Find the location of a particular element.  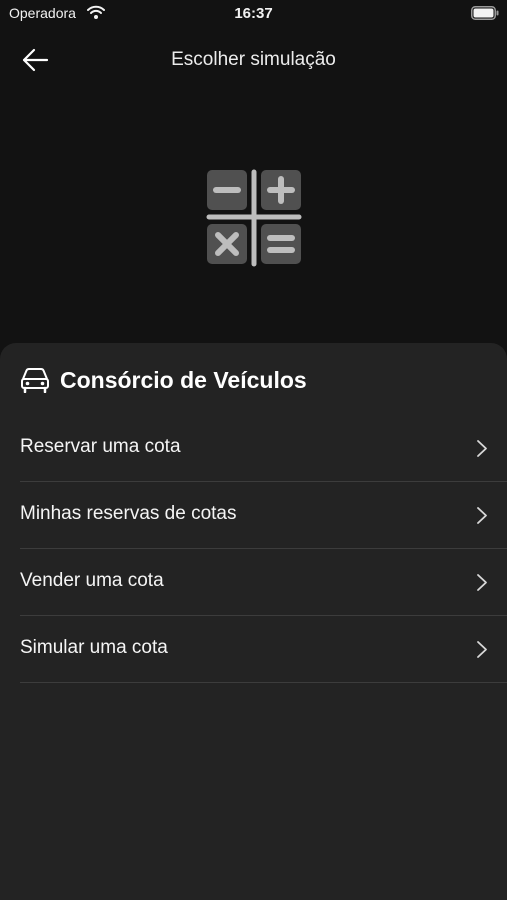

menu-item-label: Reservar uma cota is located at coordinates (100, 446).